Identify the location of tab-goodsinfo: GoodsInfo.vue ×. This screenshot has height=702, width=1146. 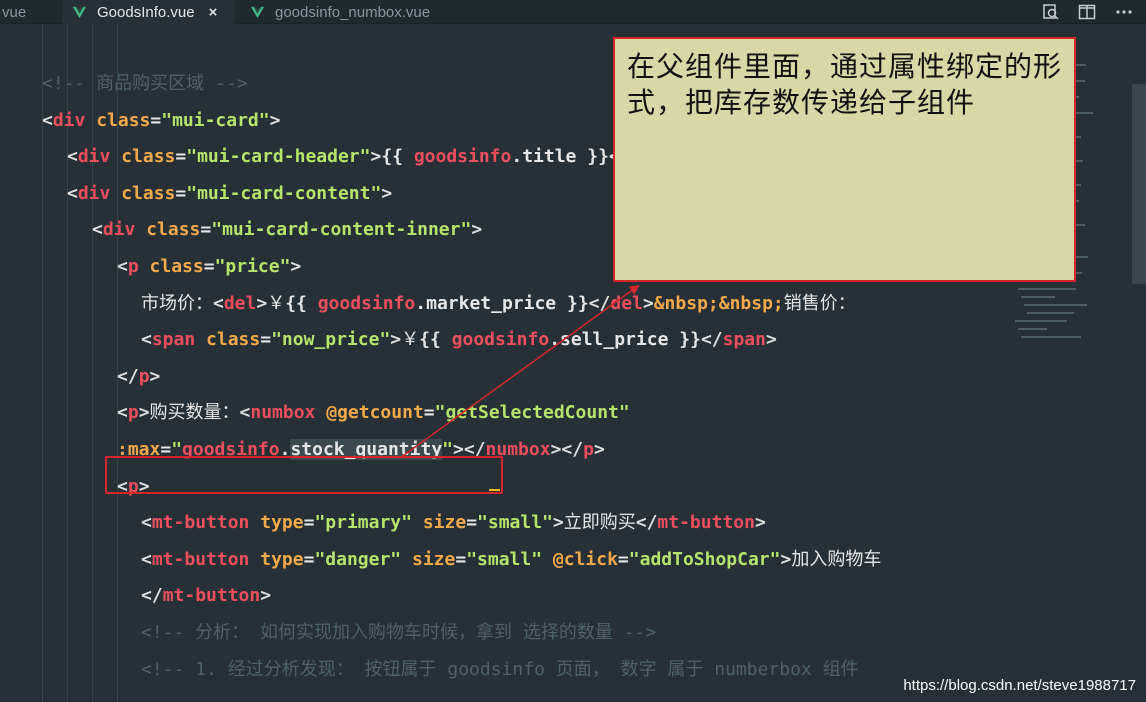
(148, 12).